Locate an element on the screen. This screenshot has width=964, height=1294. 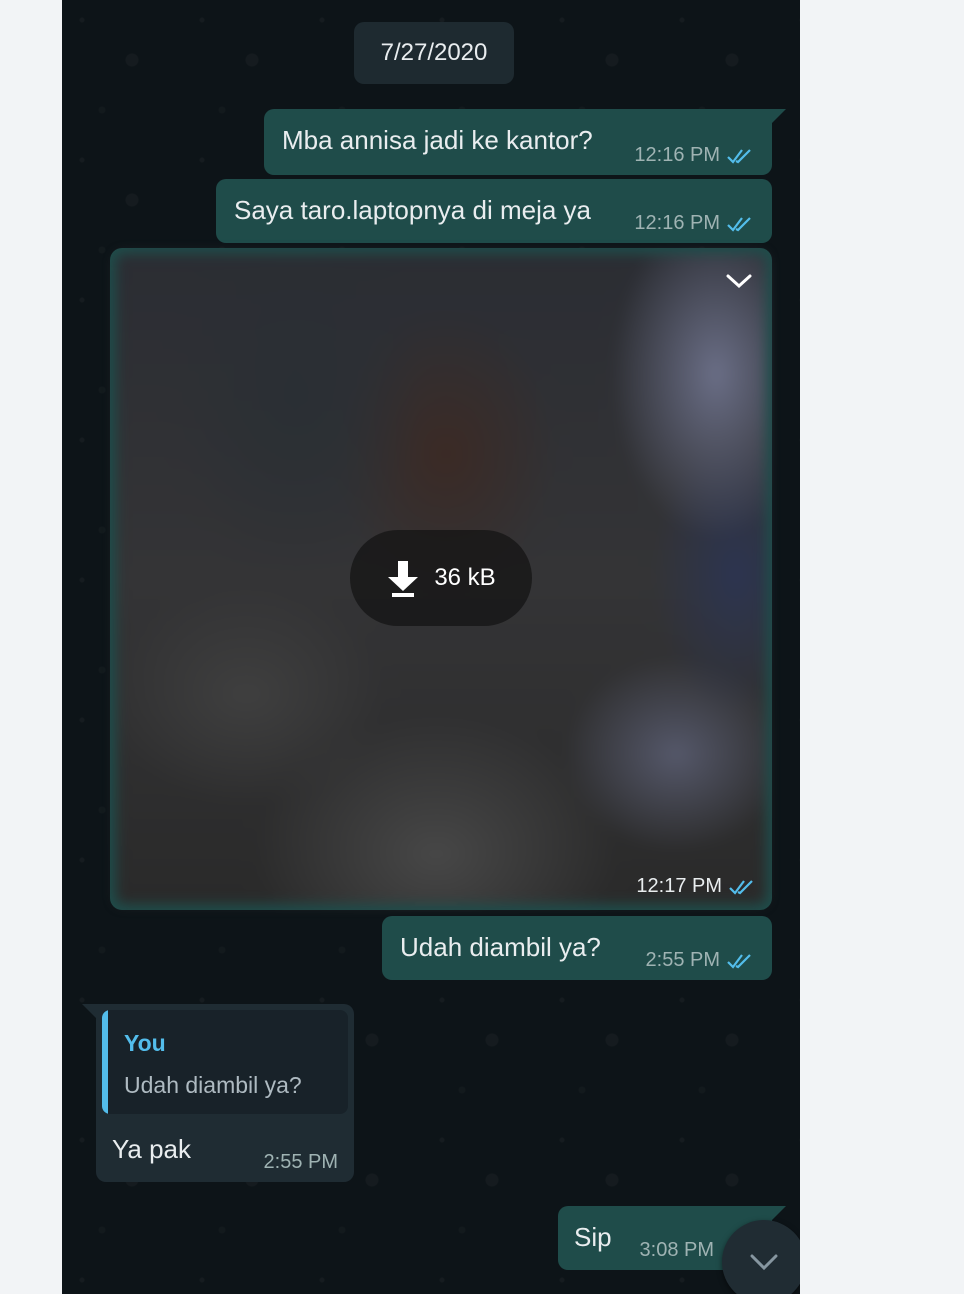
message-text: Ya pak is located at coordinates (152, 1149).